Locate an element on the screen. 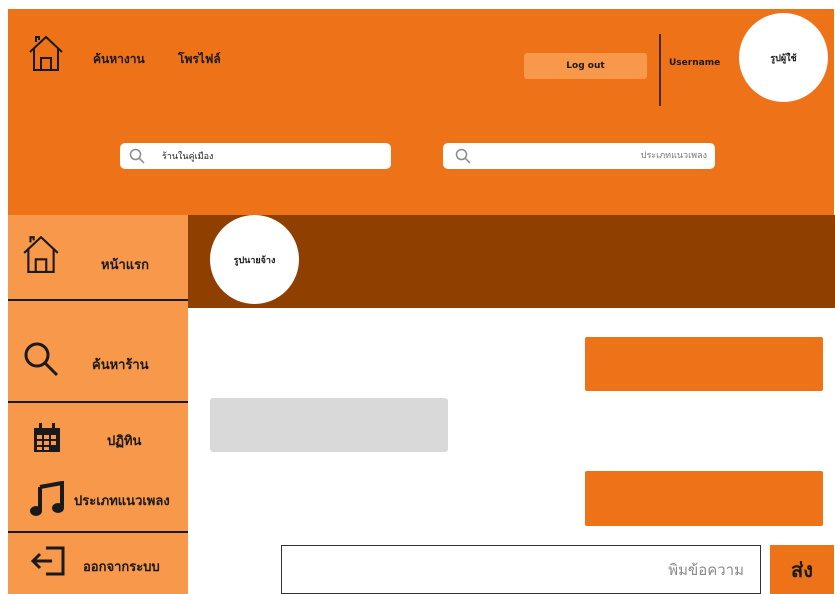 The height and width of the screenshot is (594, 835). music-icon is located at coordinates (47, 500).